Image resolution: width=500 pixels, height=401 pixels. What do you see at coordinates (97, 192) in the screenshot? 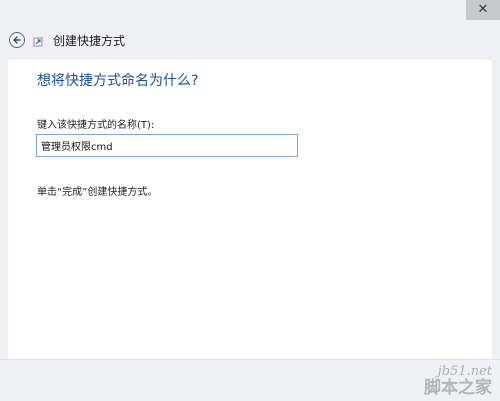
I see `finish-hint: 单击“完成”创建快捷方式。` at bounding box center [97, 192].